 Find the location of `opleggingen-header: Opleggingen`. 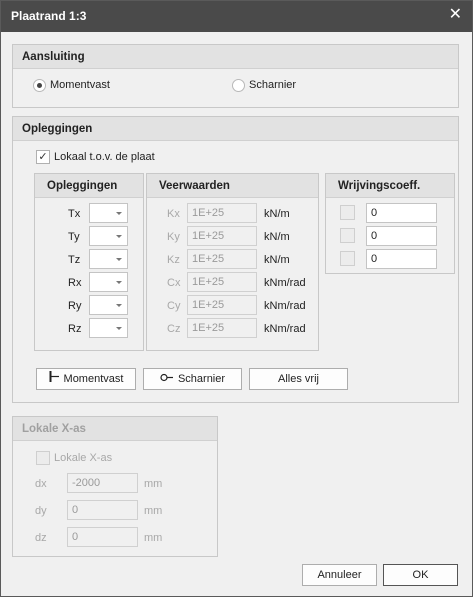

opleggingen-header: Opleggingen is located at coordinates (235, 129).